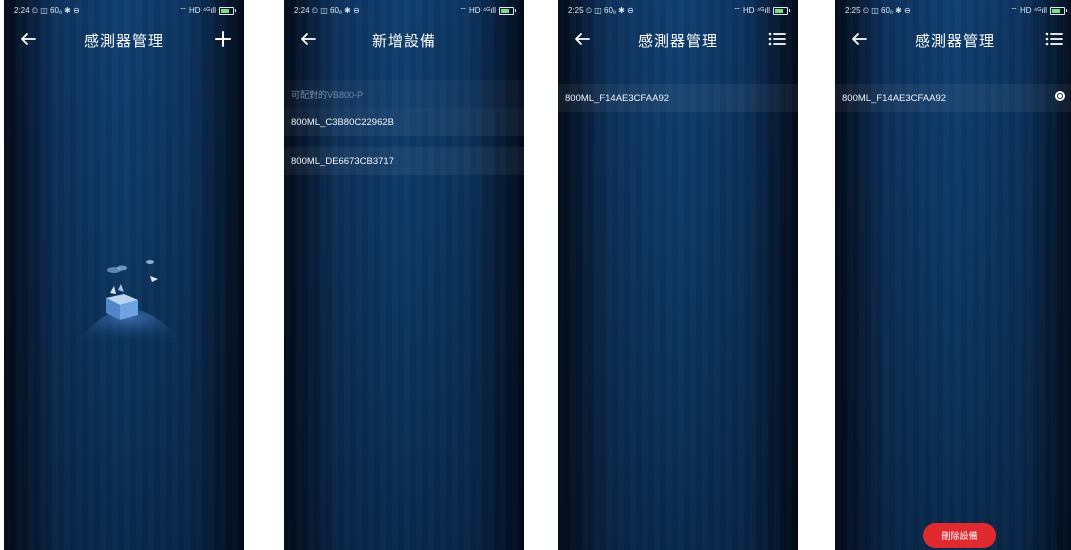  I want to click on device-list-item: 800ML_C3B80C22962B, so click(404, 122).